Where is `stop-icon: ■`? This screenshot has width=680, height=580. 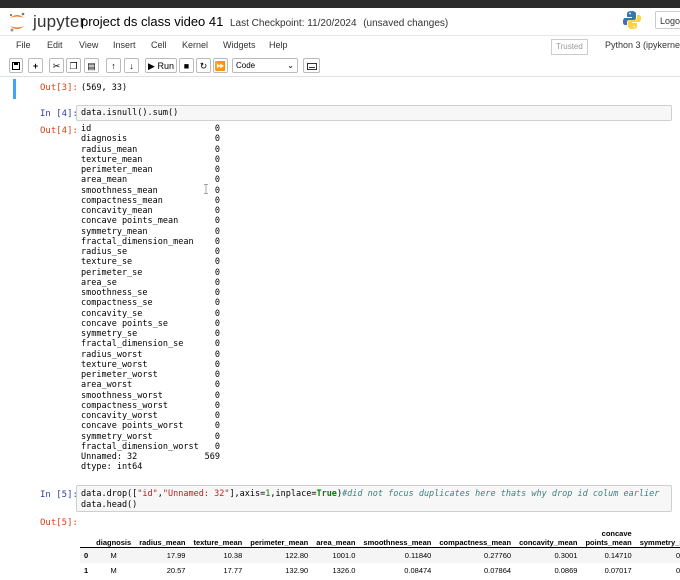 stop-icon: ■ is located at coordinates (186, 66).